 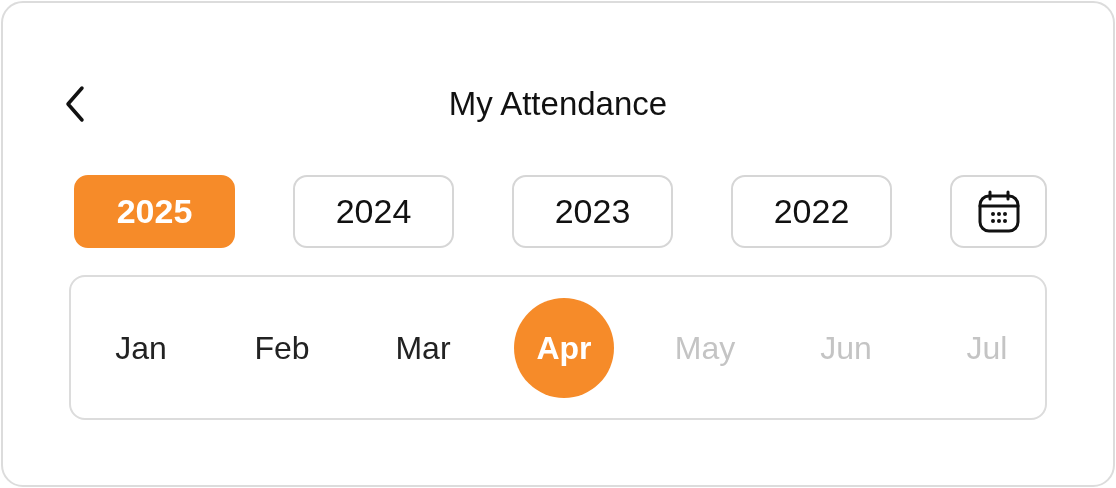 What do you see at coordinates (282, 347) in the screenshot?
I see `month-item: Feb` at bounding box center [282, 347].